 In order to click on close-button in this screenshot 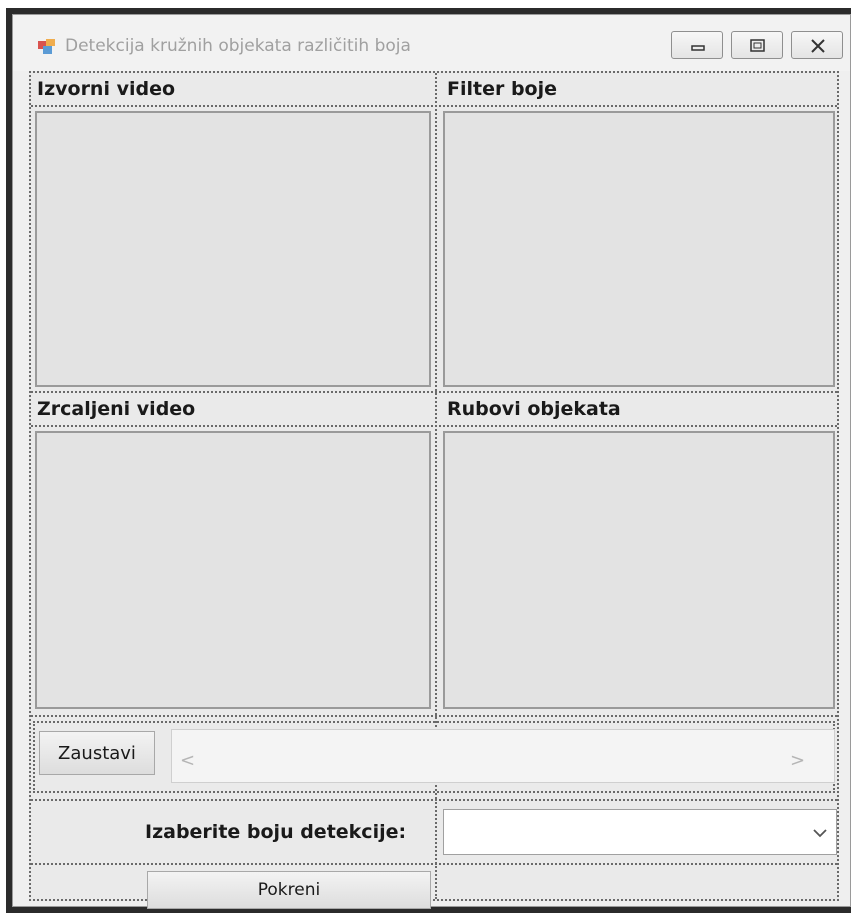, I will do `click(817, 45)`.